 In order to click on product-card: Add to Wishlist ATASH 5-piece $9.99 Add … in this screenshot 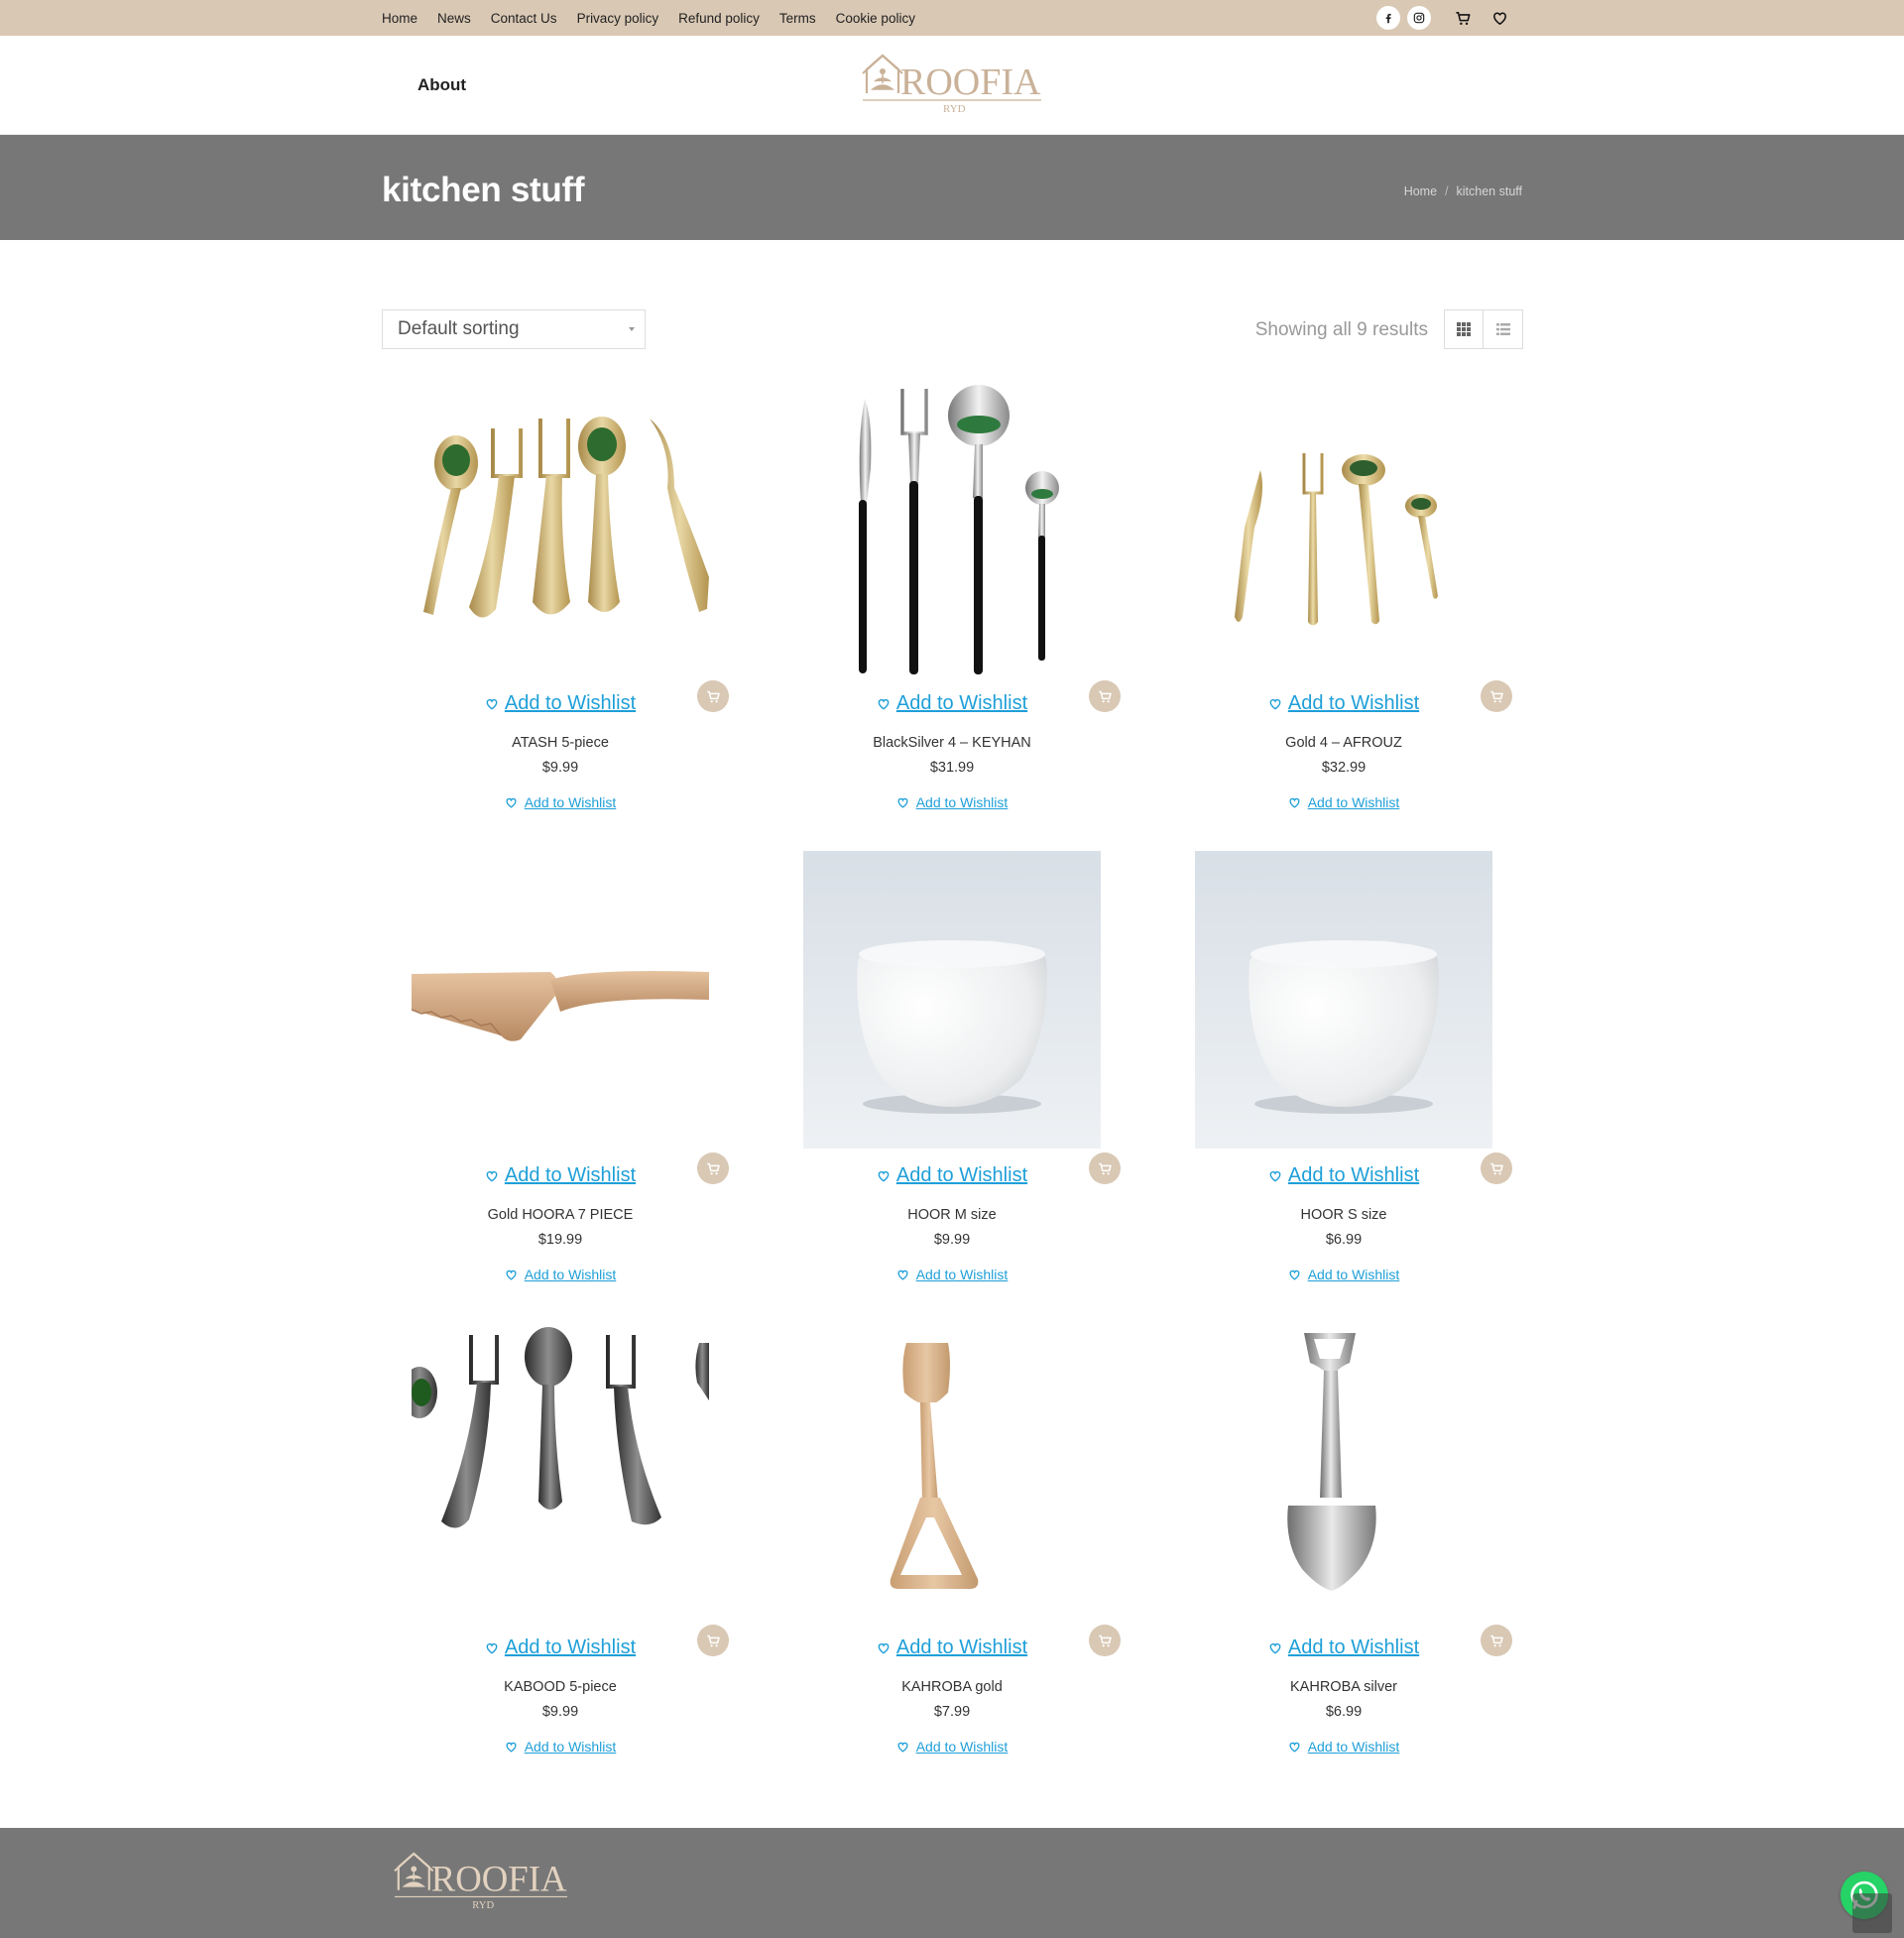, I will do `click(570, 612)`.